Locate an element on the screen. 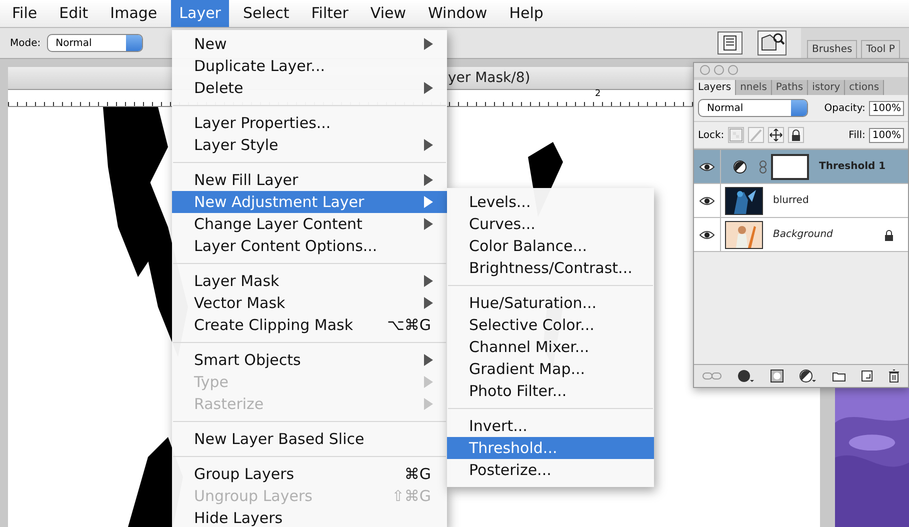  menu-bar-item: Select is located at coordinates (266, 13).